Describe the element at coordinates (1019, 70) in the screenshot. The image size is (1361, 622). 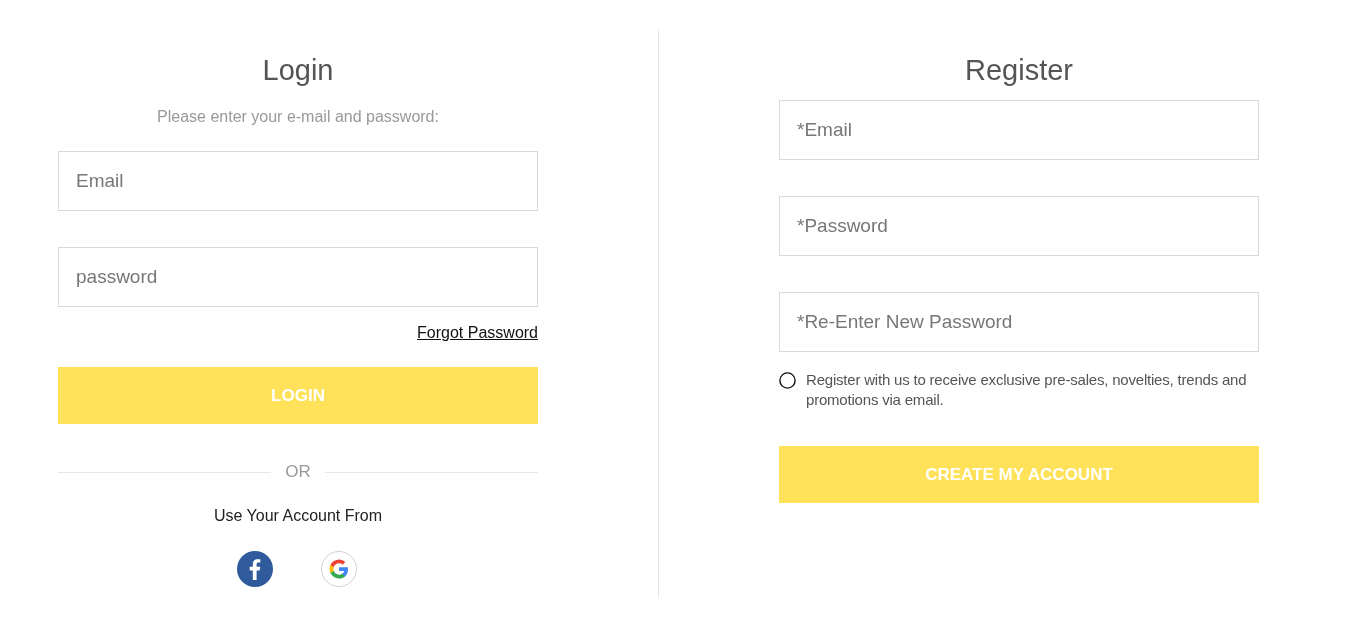
I see `register-heading: Register` at that location.